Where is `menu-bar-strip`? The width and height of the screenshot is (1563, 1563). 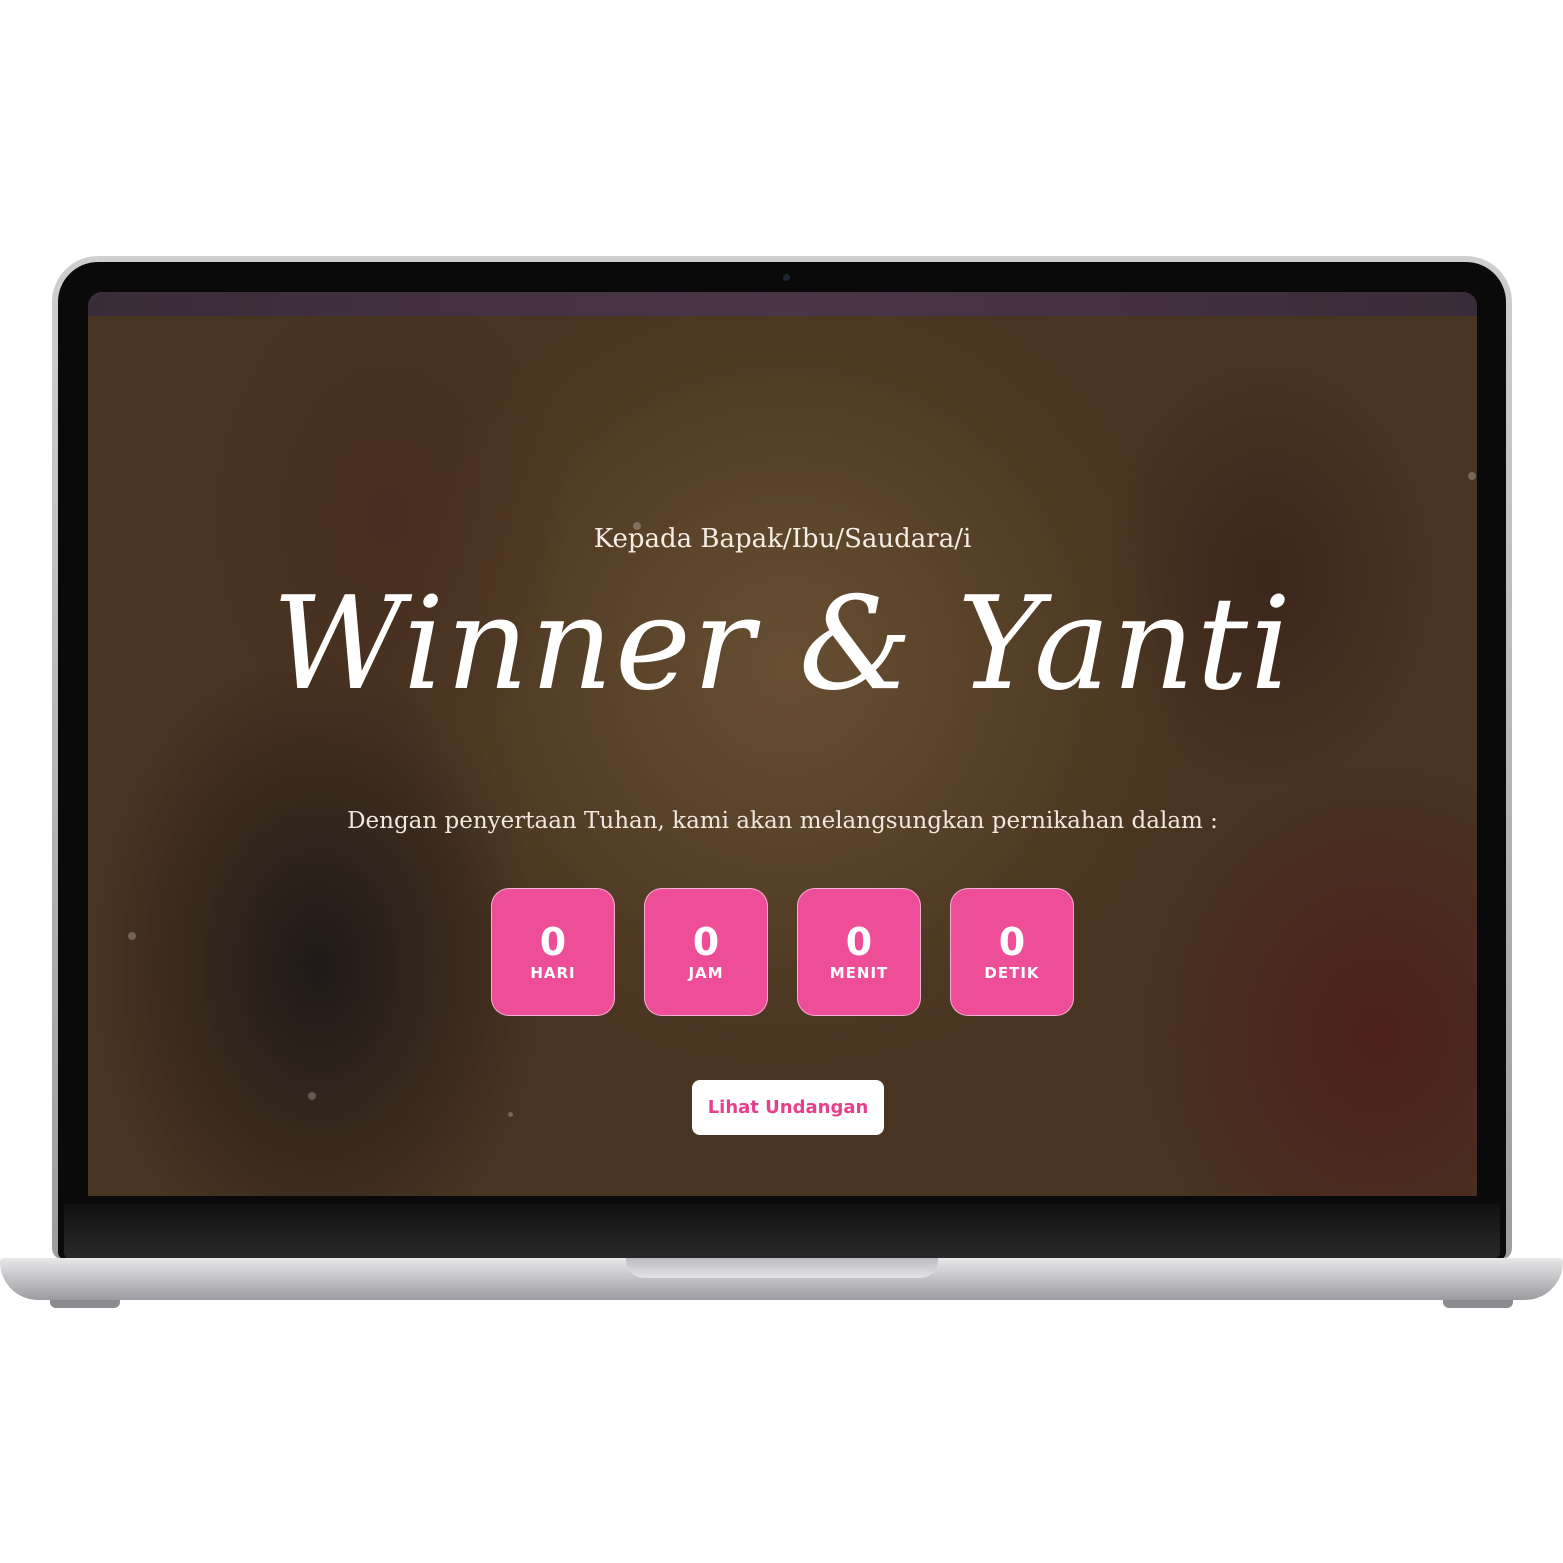
menu-bar-strip is located at coordinates (782, 304).